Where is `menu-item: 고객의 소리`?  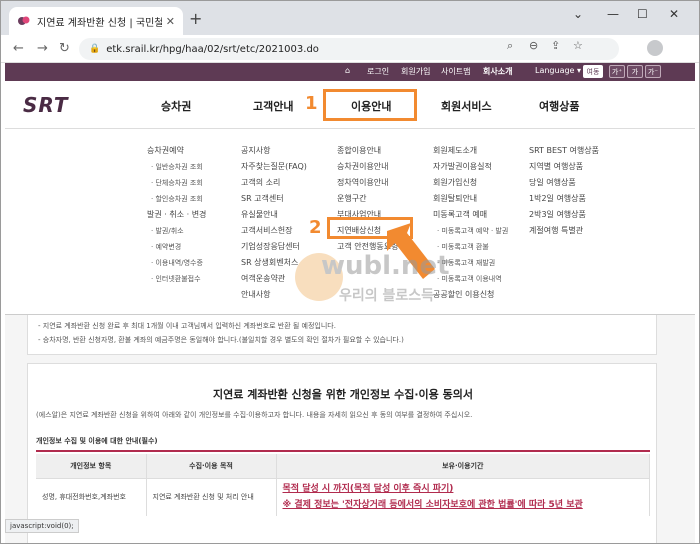
menu-item: 고객의 소리 is located at coordinates (274, 183).